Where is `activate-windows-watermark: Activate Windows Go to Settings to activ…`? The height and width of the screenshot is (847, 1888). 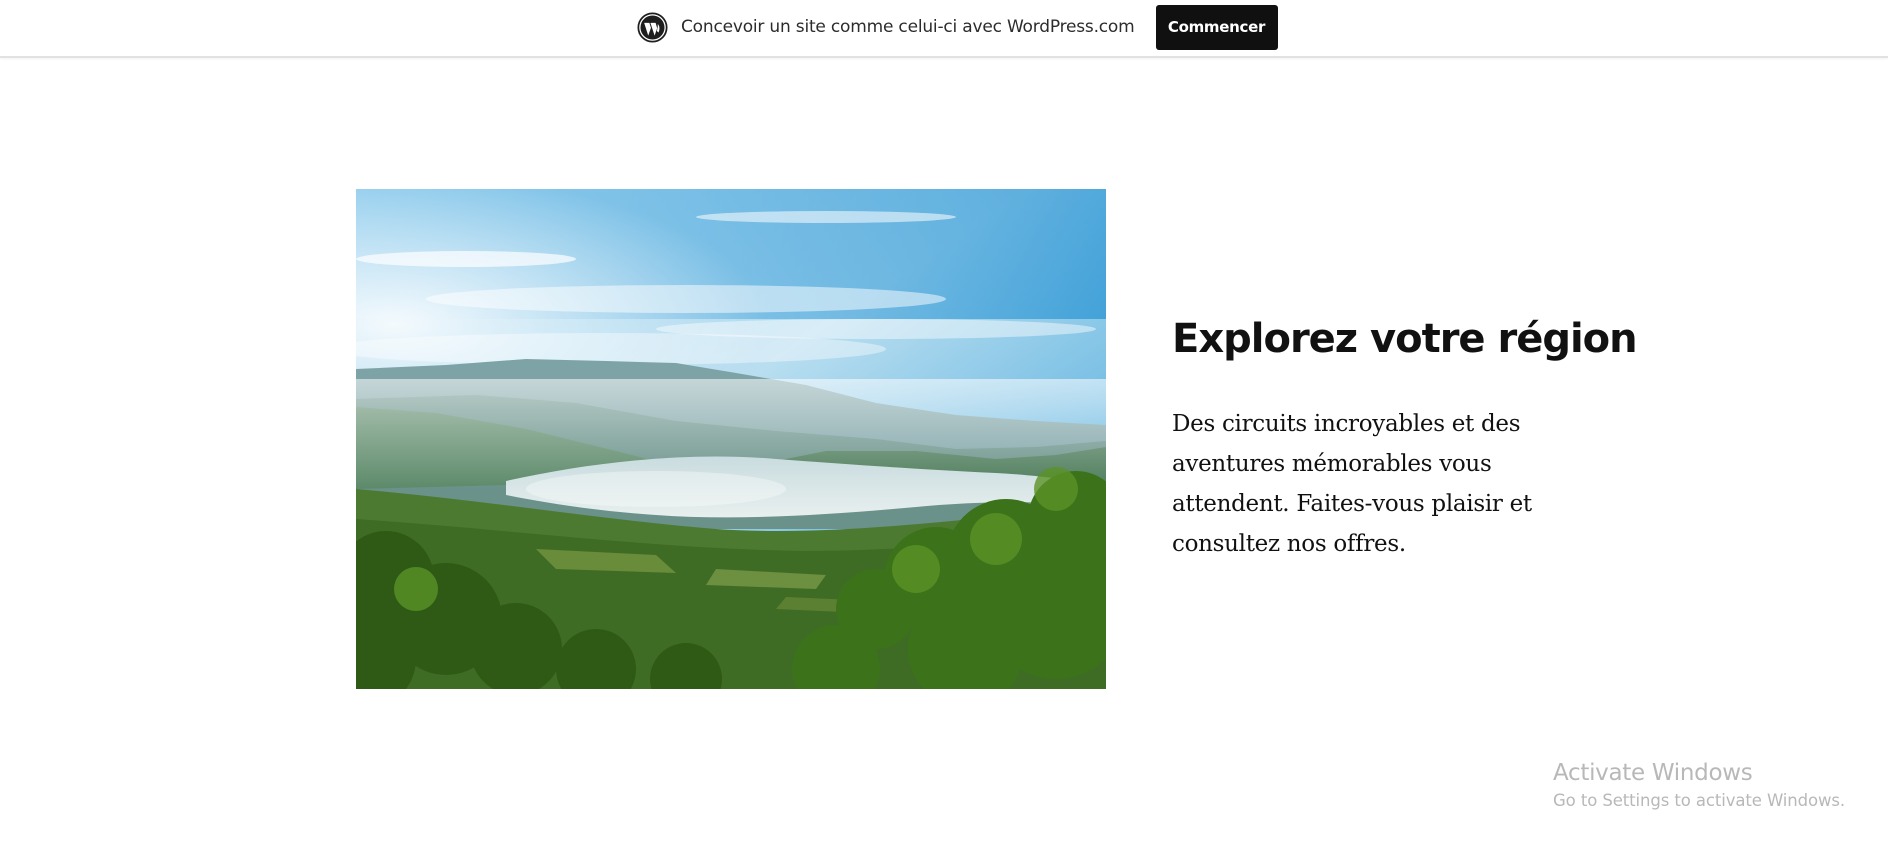
activate-windows-watermark: Activate Windows Go to Settings to activ… is located at coordinates (1699, 786).